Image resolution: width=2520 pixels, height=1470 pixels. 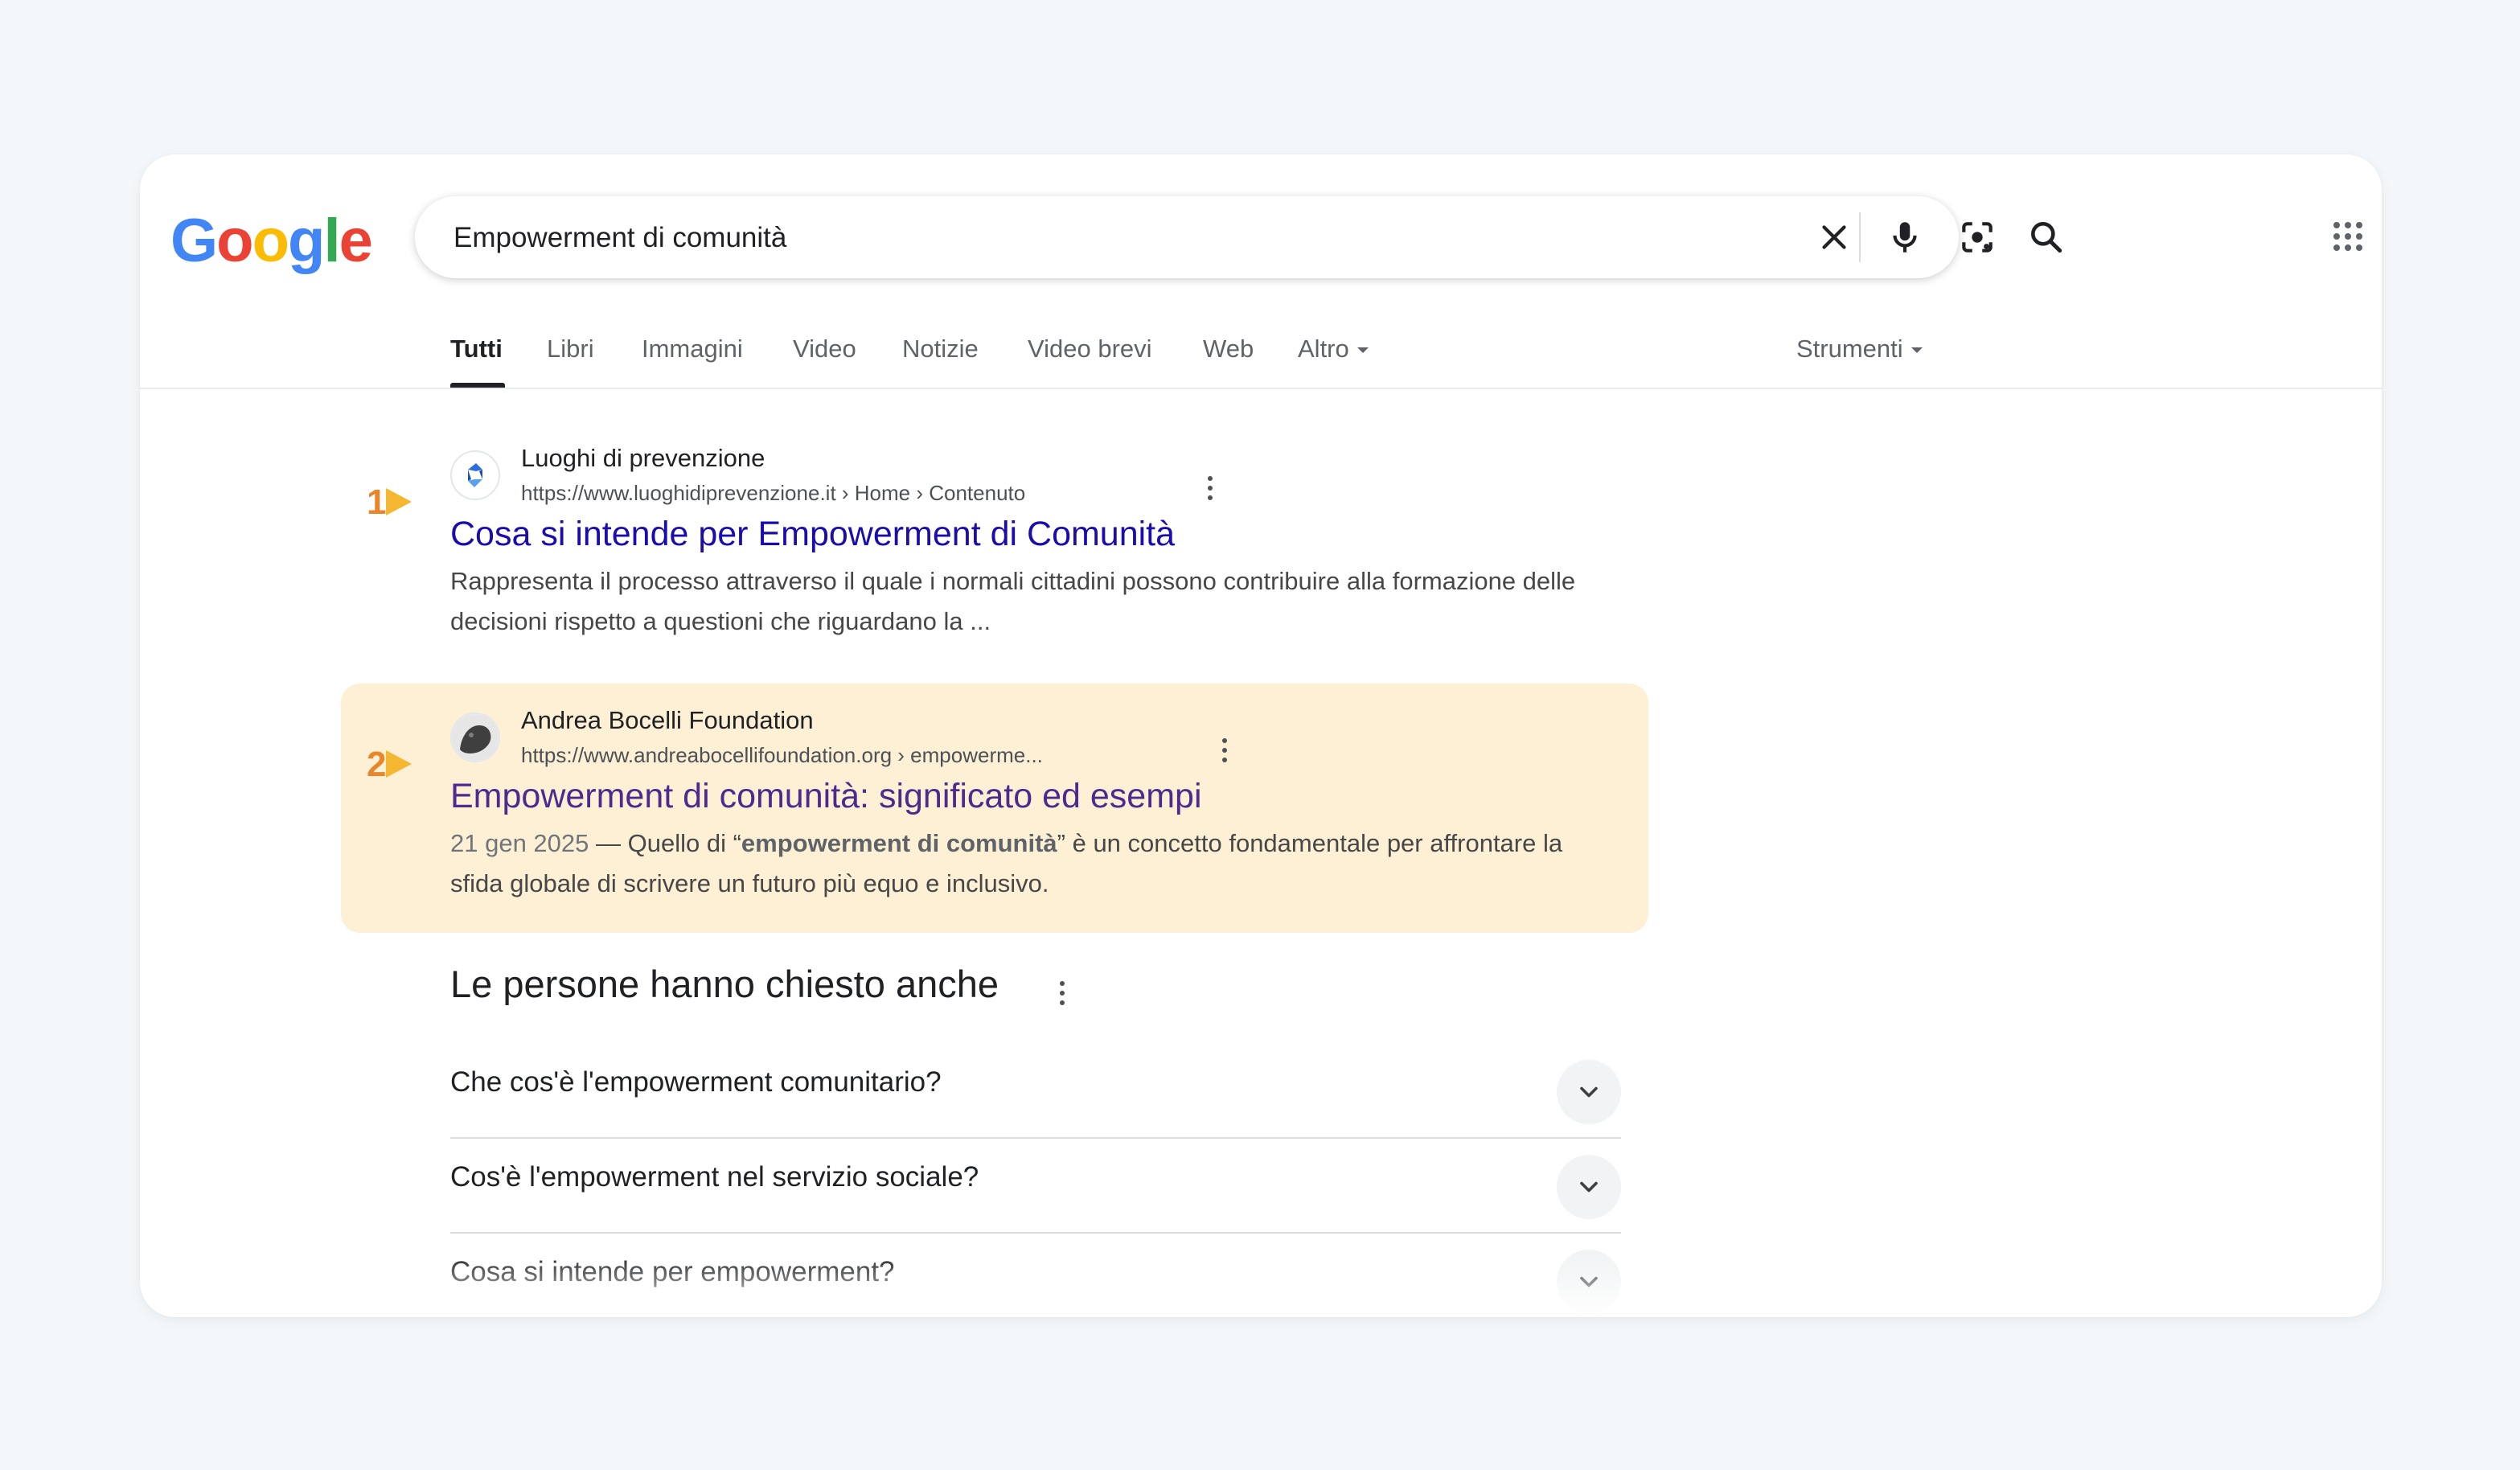 What do you see at coordinates (570, 349) in the screenshot?
I see `tab-libri: Libri` at bounding box center [570, 349].